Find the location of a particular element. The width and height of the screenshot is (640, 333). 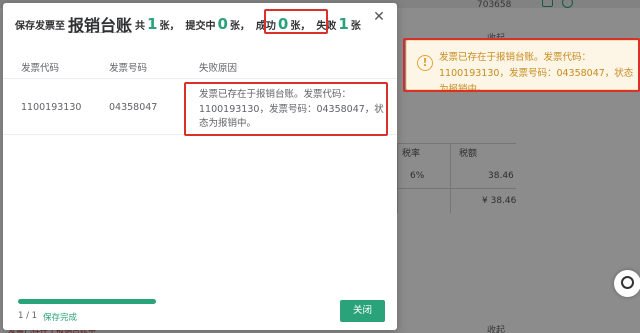

invoice-number-cell: 04358047 is located at coordinates (133, 107).